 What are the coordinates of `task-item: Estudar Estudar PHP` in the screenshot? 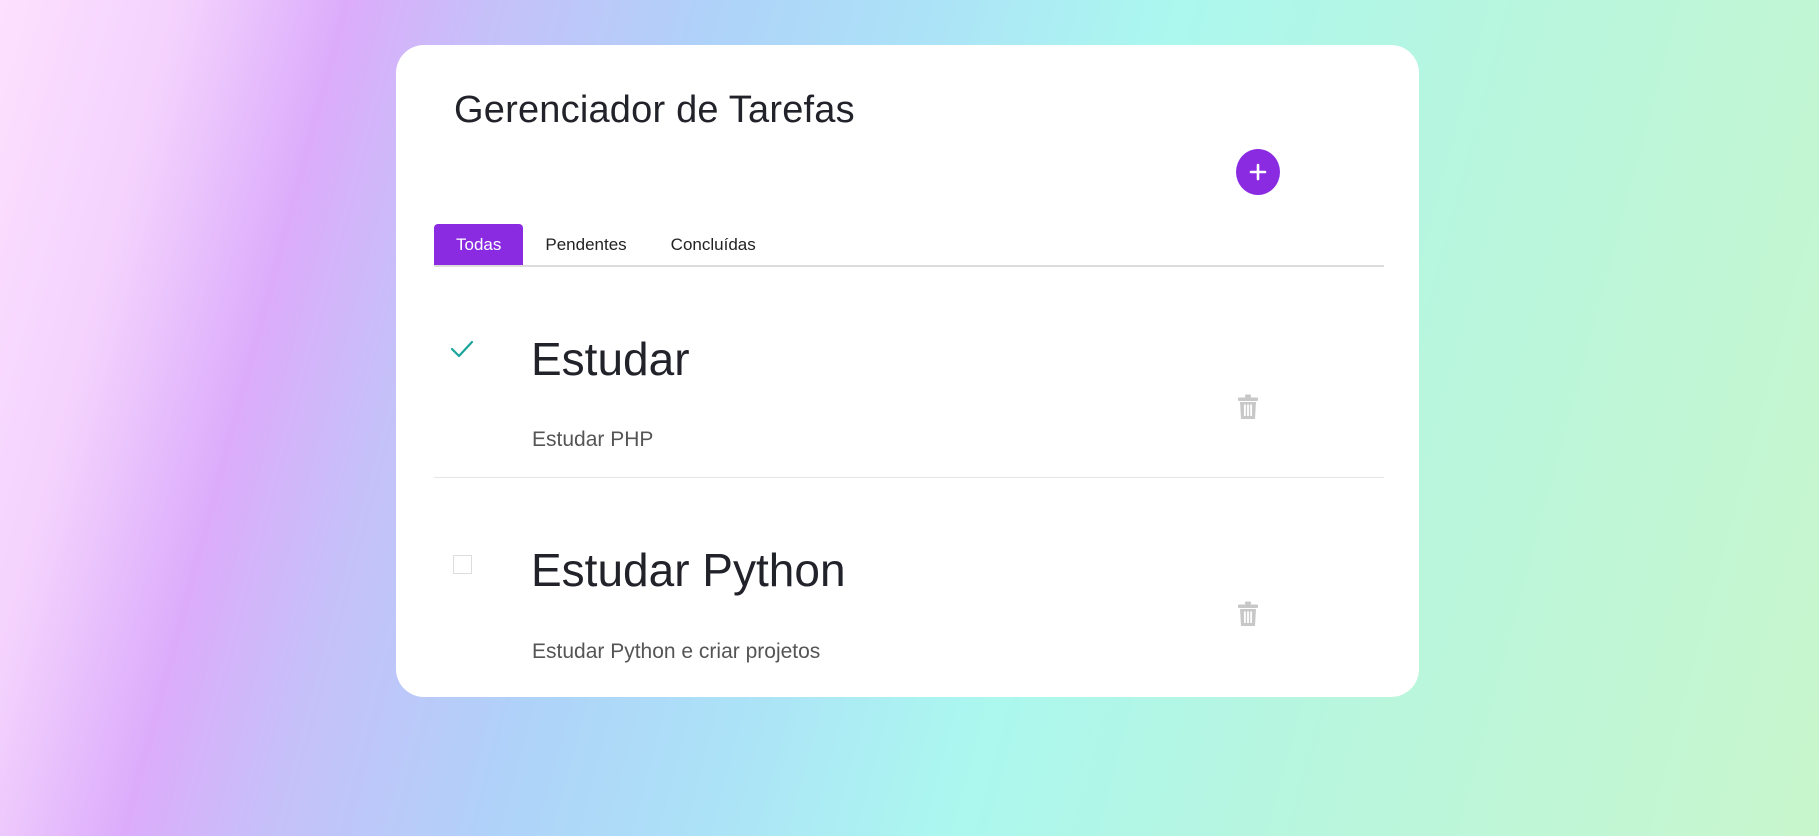 It's located at (909, 372).